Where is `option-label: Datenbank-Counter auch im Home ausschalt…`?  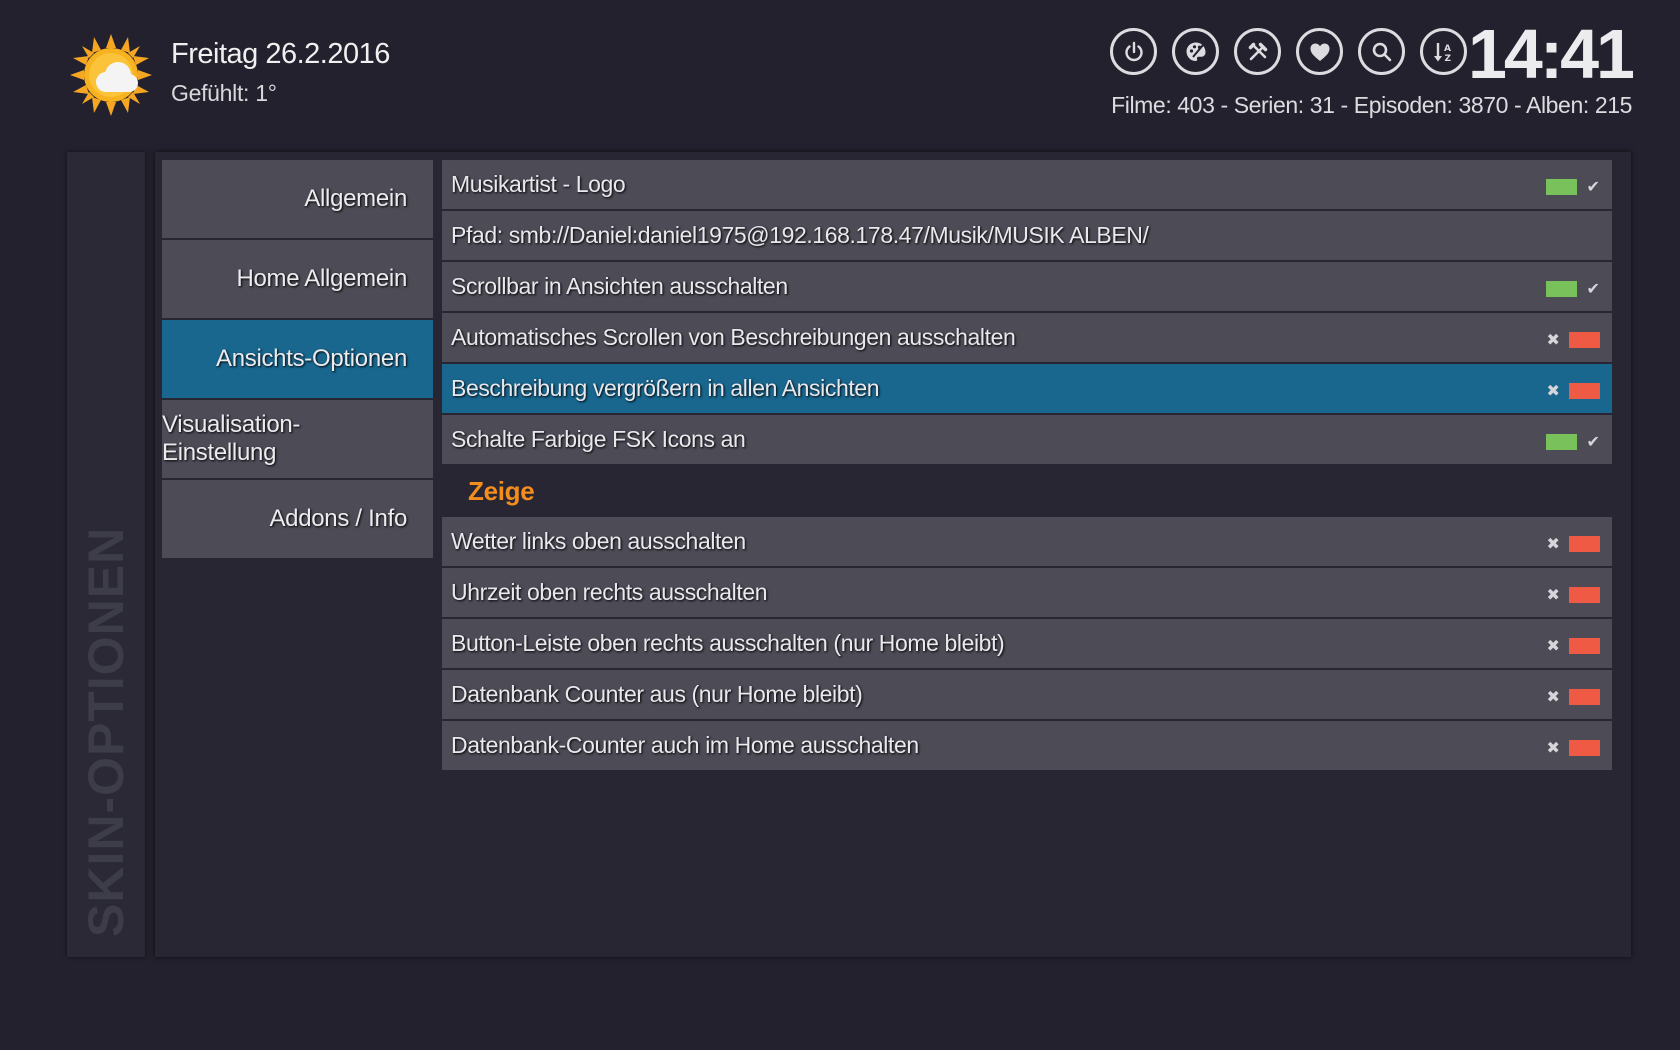
option-label: Datenbank-Counter auch im Home ausschalt… is located at coordinates (685, 745).